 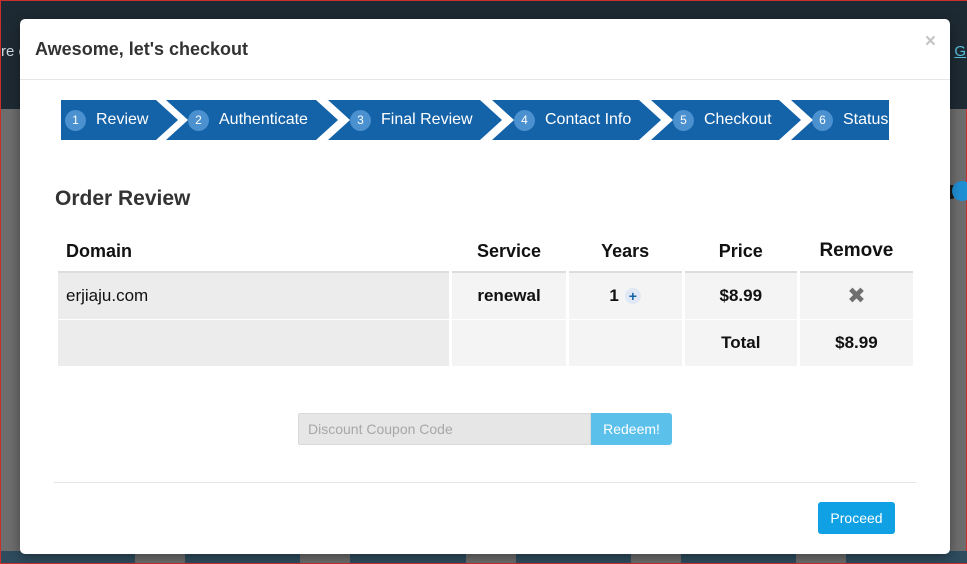 I want to click on remove-x-icon: ✖, so click(x=856, y=295).